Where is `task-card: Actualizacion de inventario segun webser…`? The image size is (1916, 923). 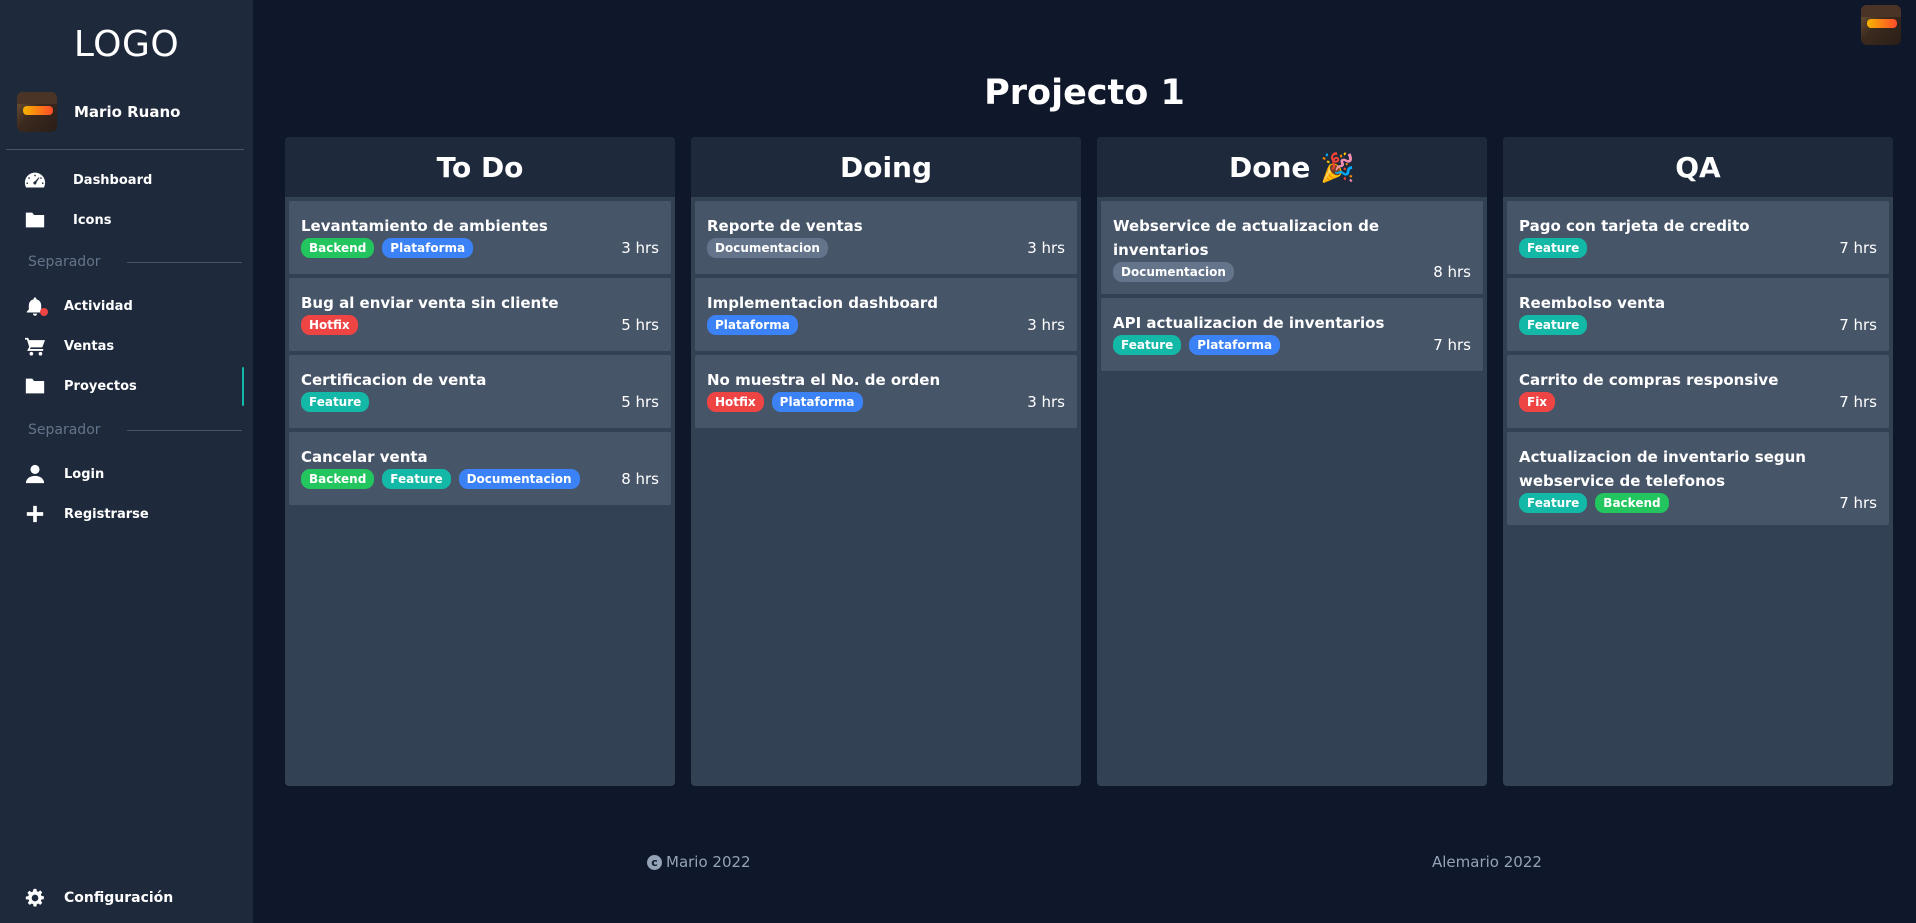
task-card: Actualizacion de inventario segun webser… is located at coordinates (1698, 478).